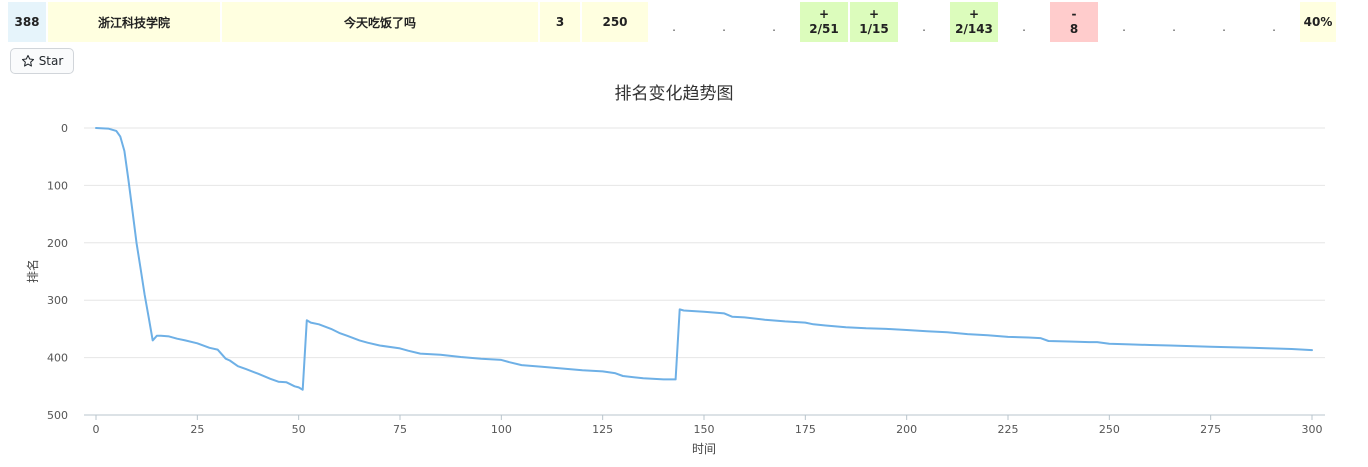 This screenshot has height=467, width=1368. What do you see at coordinates (57, 300) in the screenshot?
I see `y-tick-label: 300` at bounding box center [57, 300].